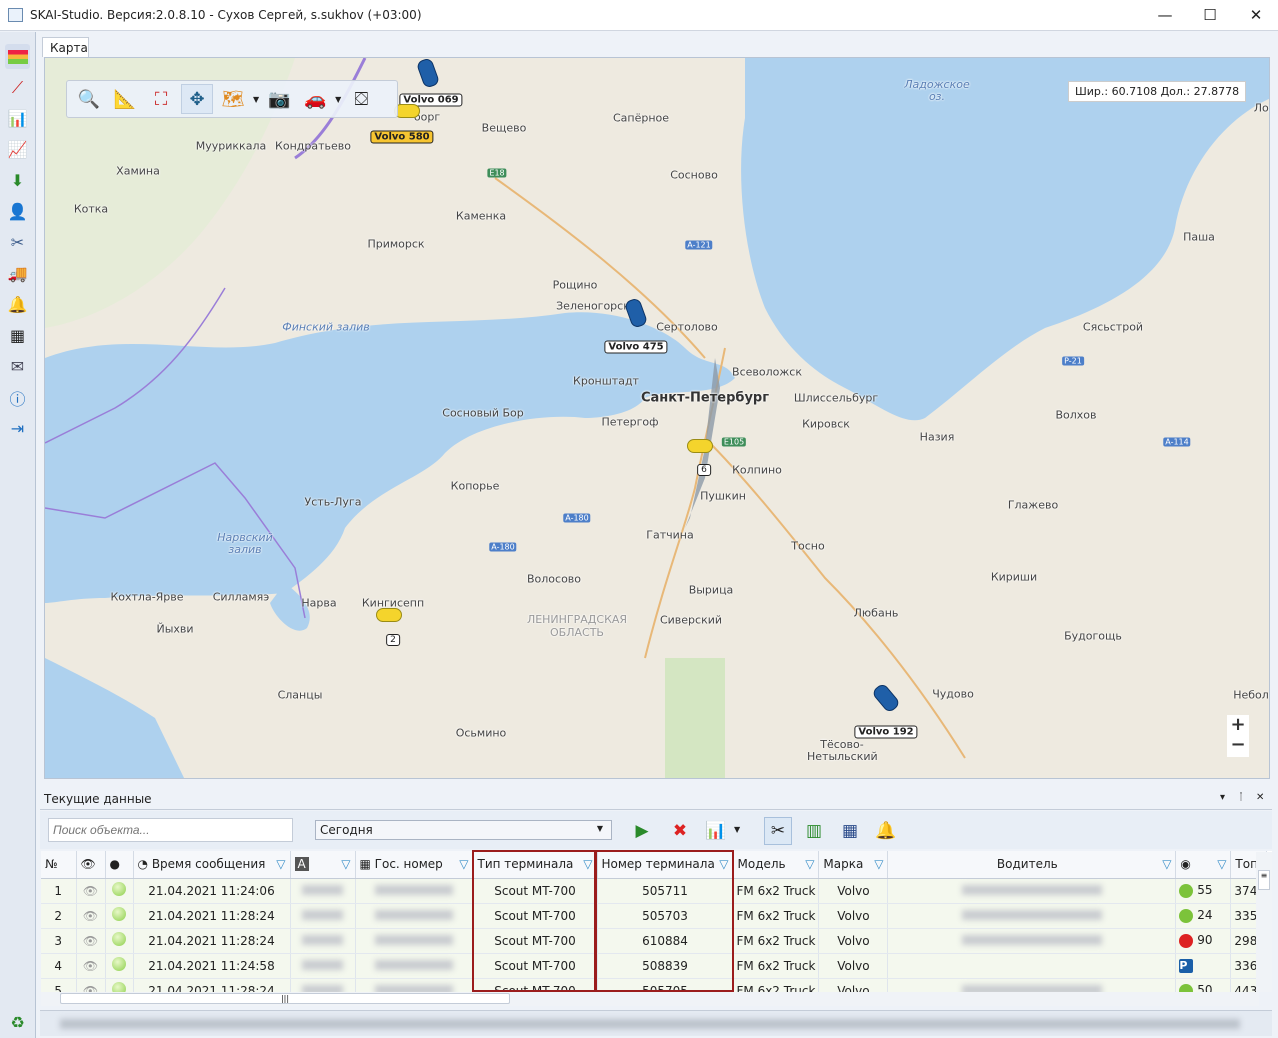 Image resolution: width=1278 pixels, height=1038 pixels. What do you see at coordinates (886, 732) in the screenshot?
I see `vehicle-label: Volvo 192` at bounding box center [886, 732].